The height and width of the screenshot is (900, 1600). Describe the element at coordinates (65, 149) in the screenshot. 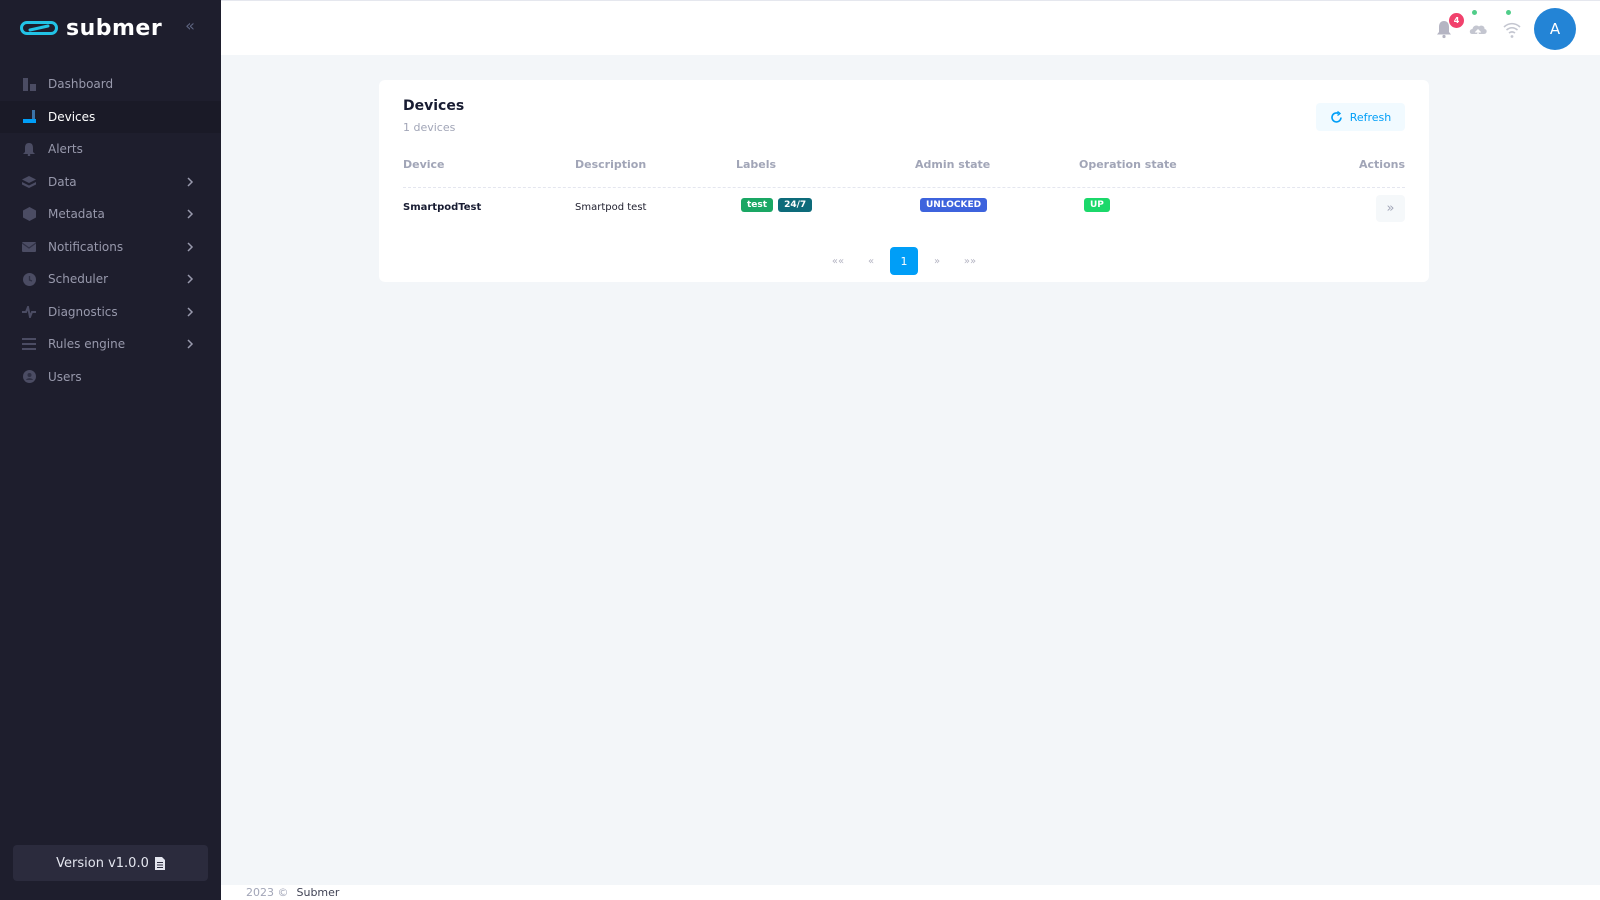

I see `sidebar-item-label: Alerts` at that location.